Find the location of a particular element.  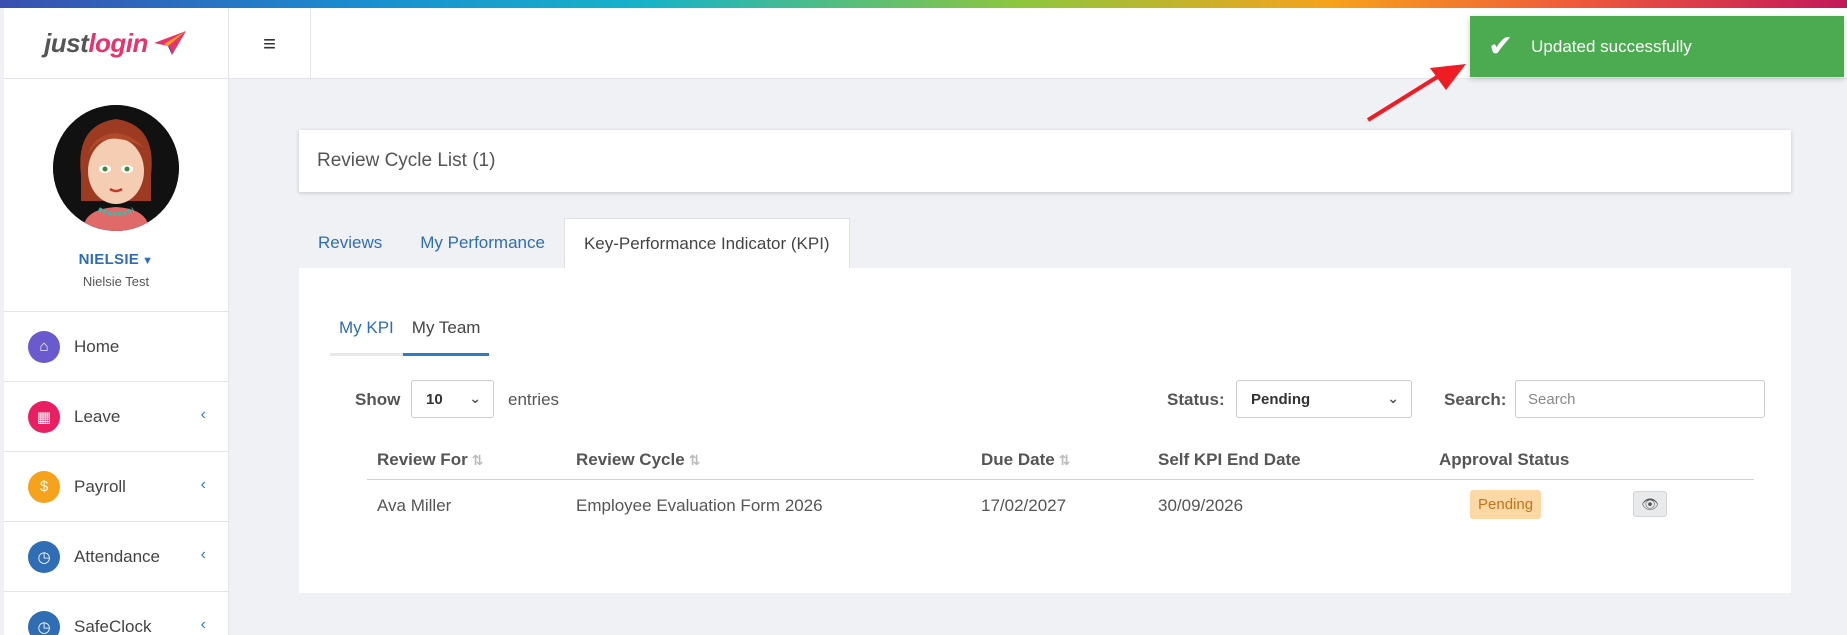

view-button: 👁 is located at coordinates (1650, 504).